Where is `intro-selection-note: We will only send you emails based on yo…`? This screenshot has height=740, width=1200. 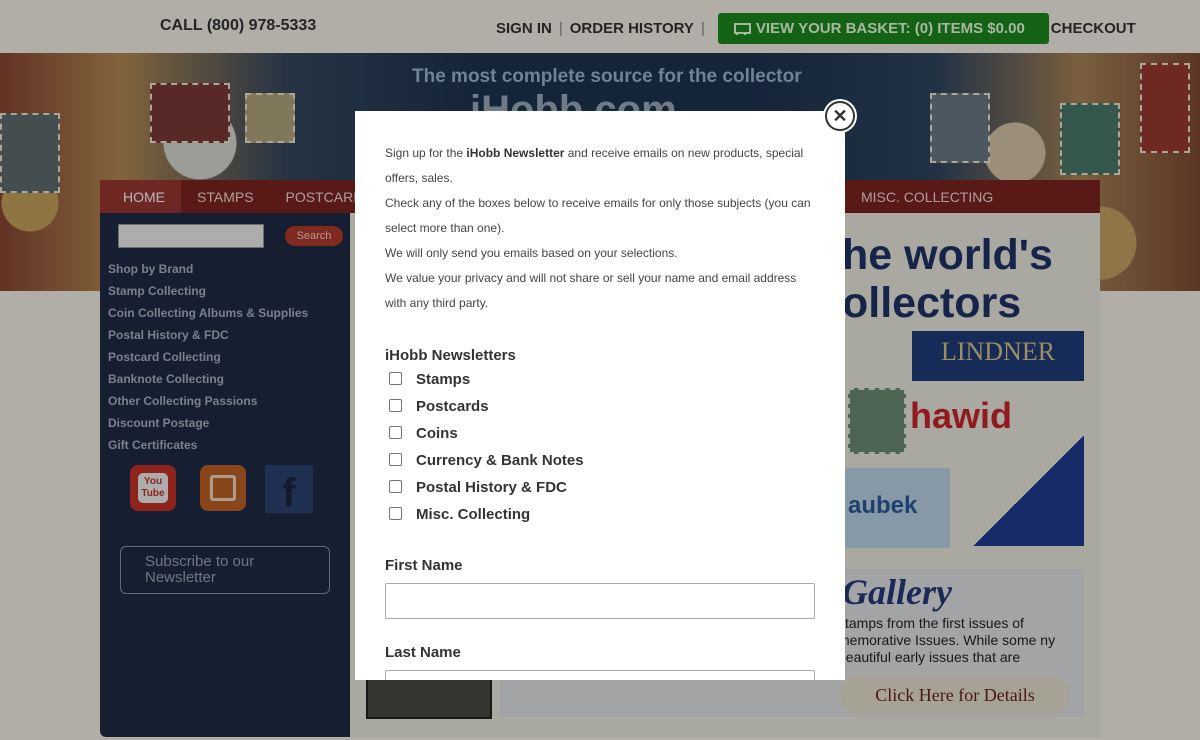
intro-selection-note: We will only send you emails based on yo… is located at coordinates (531, 253).